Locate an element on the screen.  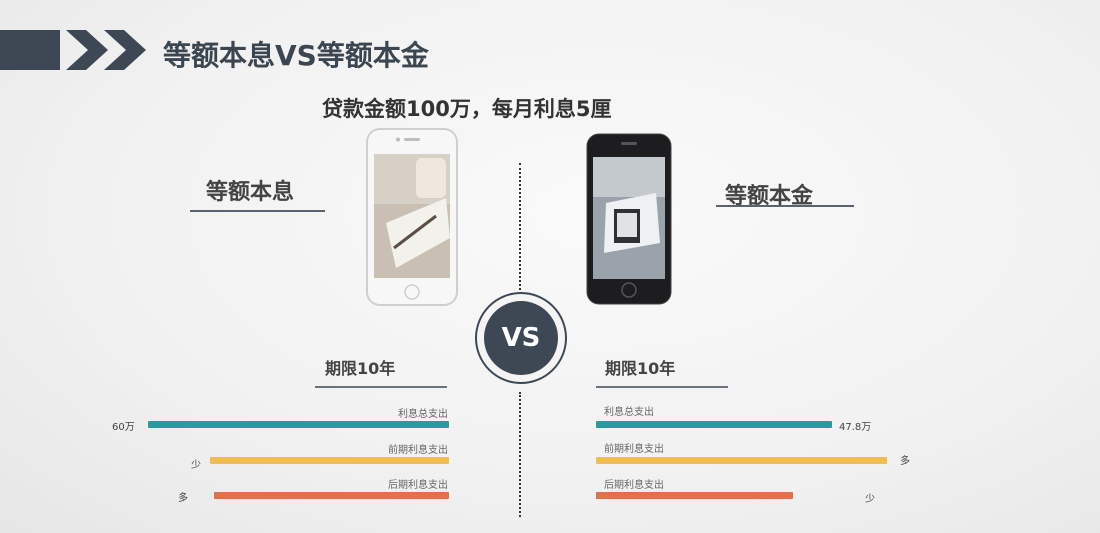
left-bar2-value: 少 is located at coordinates (196, 465).